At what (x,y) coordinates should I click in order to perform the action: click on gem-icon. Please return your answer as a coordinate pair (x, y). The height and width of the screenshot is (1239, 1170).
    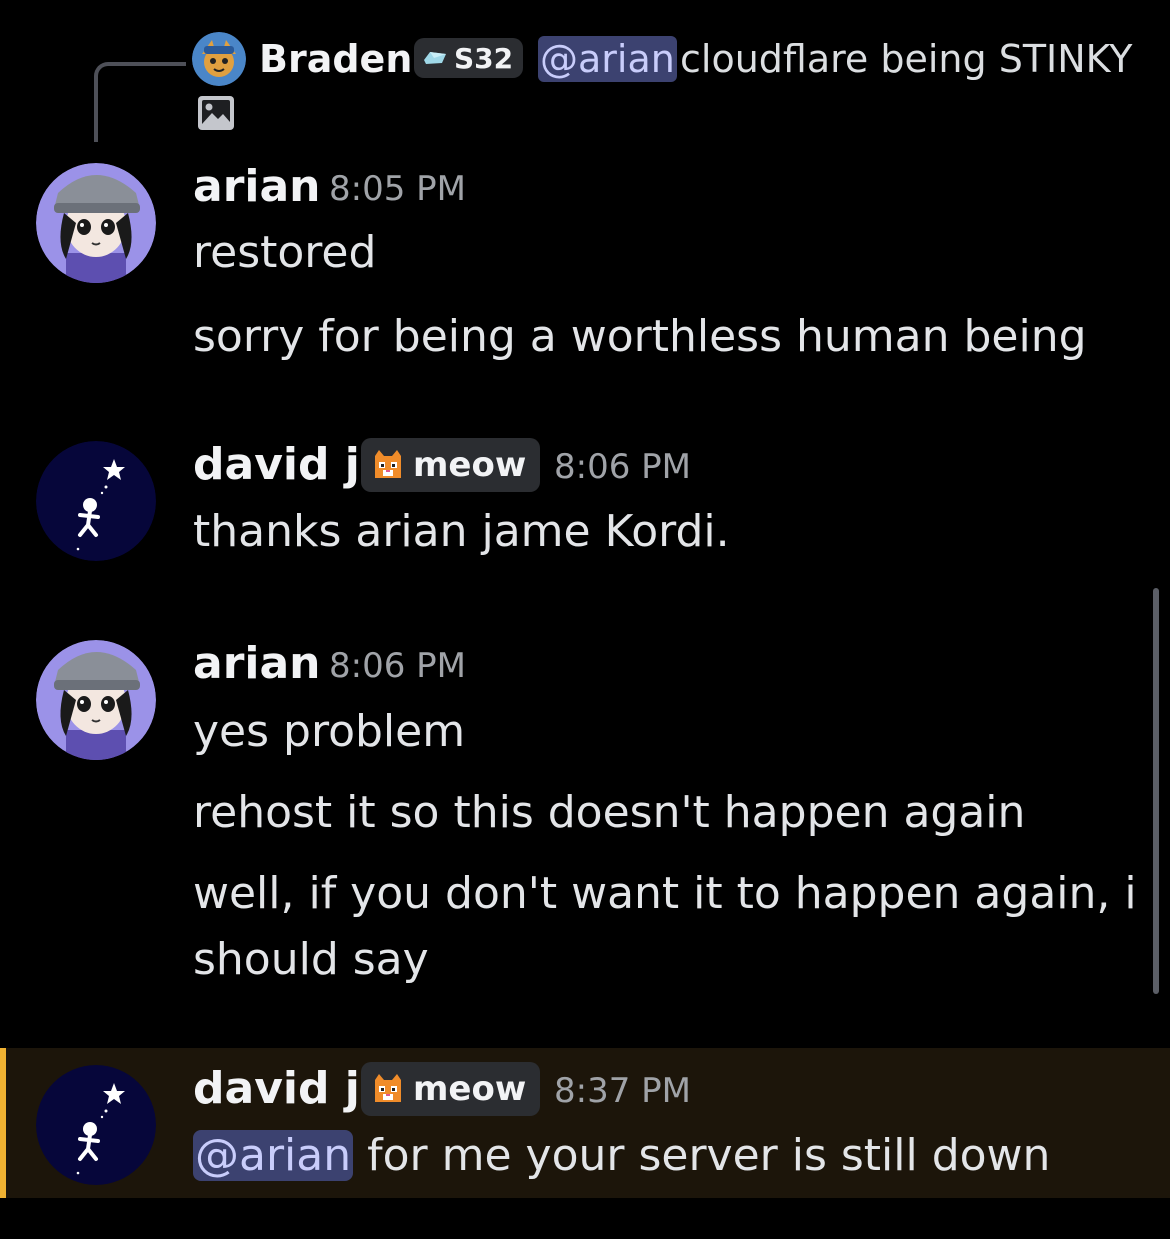
    Looking at the image, I should click on (435, 58).